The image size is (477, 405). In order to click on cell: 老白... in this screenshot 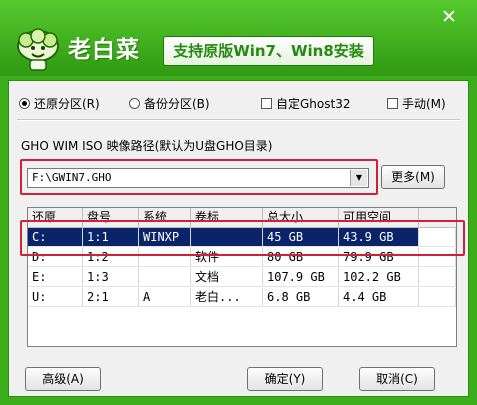, I will do `click(227, 297)`.